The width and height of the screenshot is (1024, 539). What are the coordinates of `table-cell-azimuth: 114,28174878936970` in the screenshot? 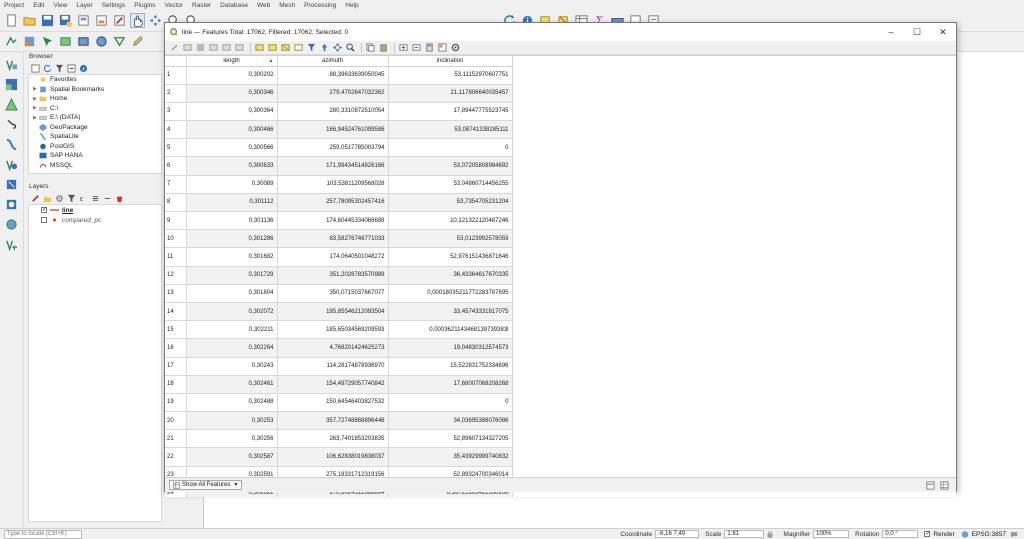 It's located at (333, 366).